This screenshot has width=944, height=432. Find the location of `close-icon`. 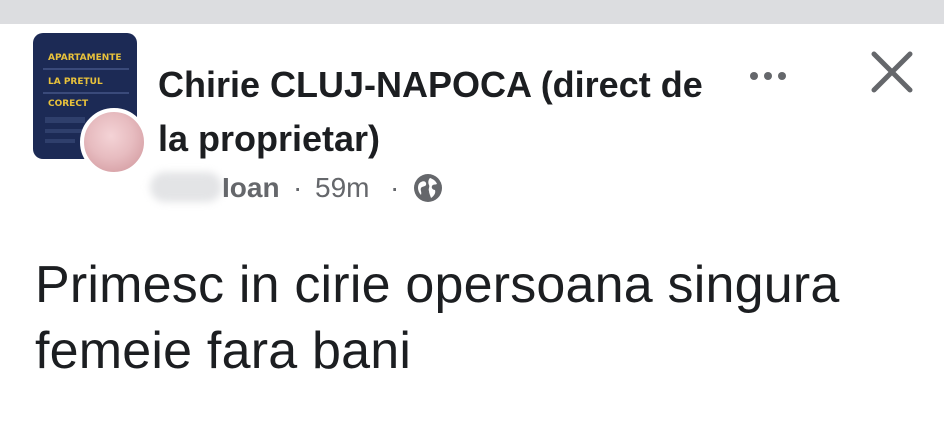

close-icon is located at coordinates (892, 72).